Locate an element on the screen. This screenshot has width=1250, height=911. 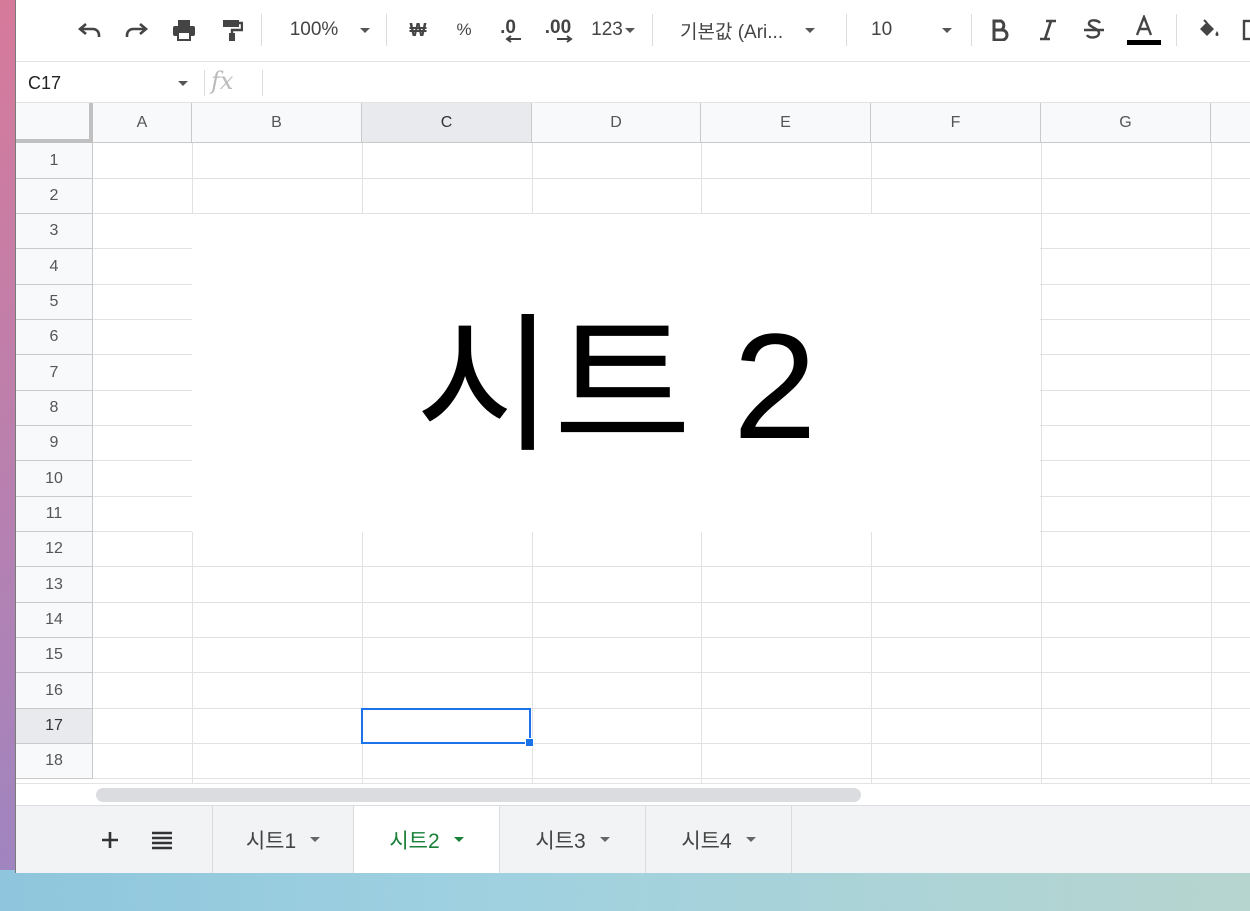
column-header-g: G is located at coordinates (1126, 123).